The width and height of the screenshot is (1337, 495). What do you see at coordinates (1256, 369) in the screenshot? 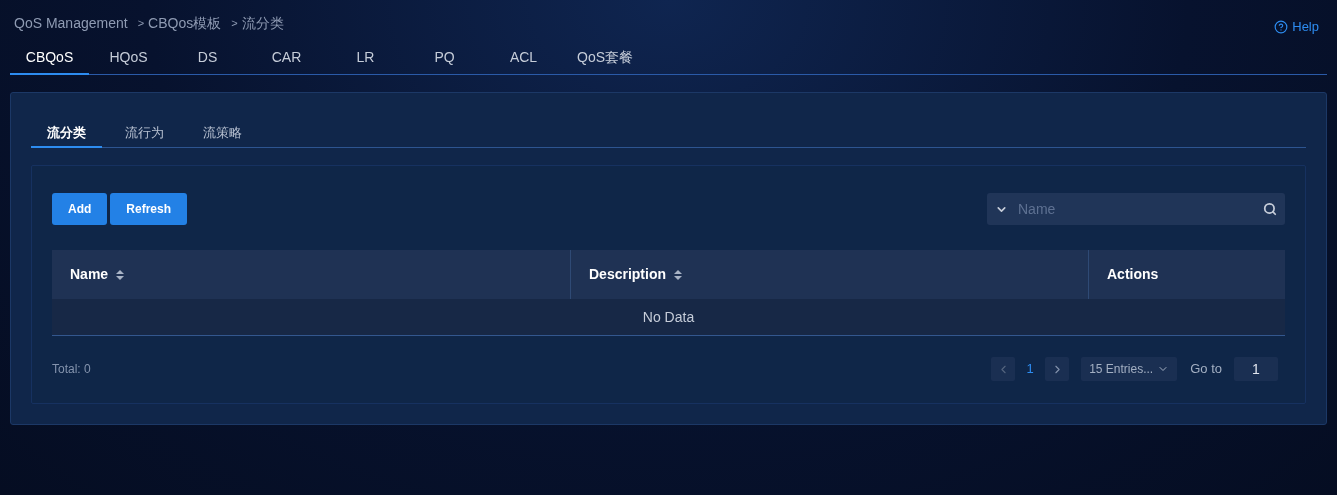
I see `goto-field: 1` at bounding box center [1256, 369].